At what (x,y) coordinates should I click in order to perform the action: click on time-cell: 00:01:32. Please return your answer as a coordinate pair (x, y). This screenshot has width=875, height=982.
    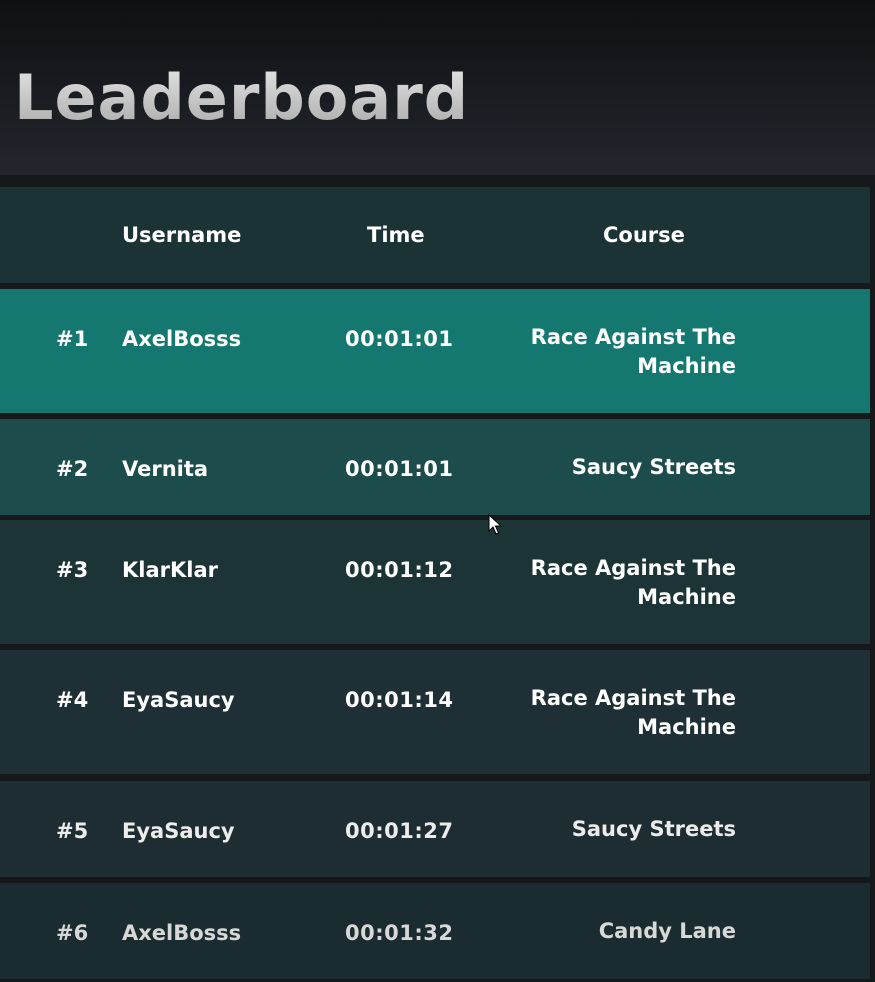
    Looking at the image, I should click on (399, 933).